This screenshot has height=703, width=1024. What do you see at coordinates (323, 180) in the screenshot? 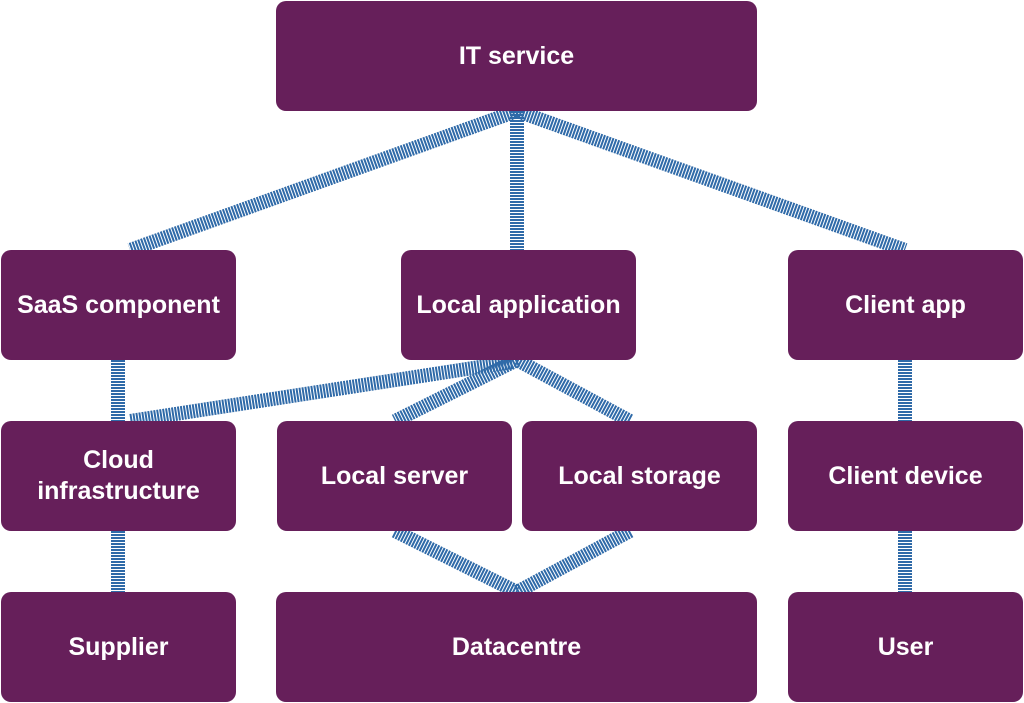
I see `edge-it-service-to-saas-component` at bounding box center [323, 180].